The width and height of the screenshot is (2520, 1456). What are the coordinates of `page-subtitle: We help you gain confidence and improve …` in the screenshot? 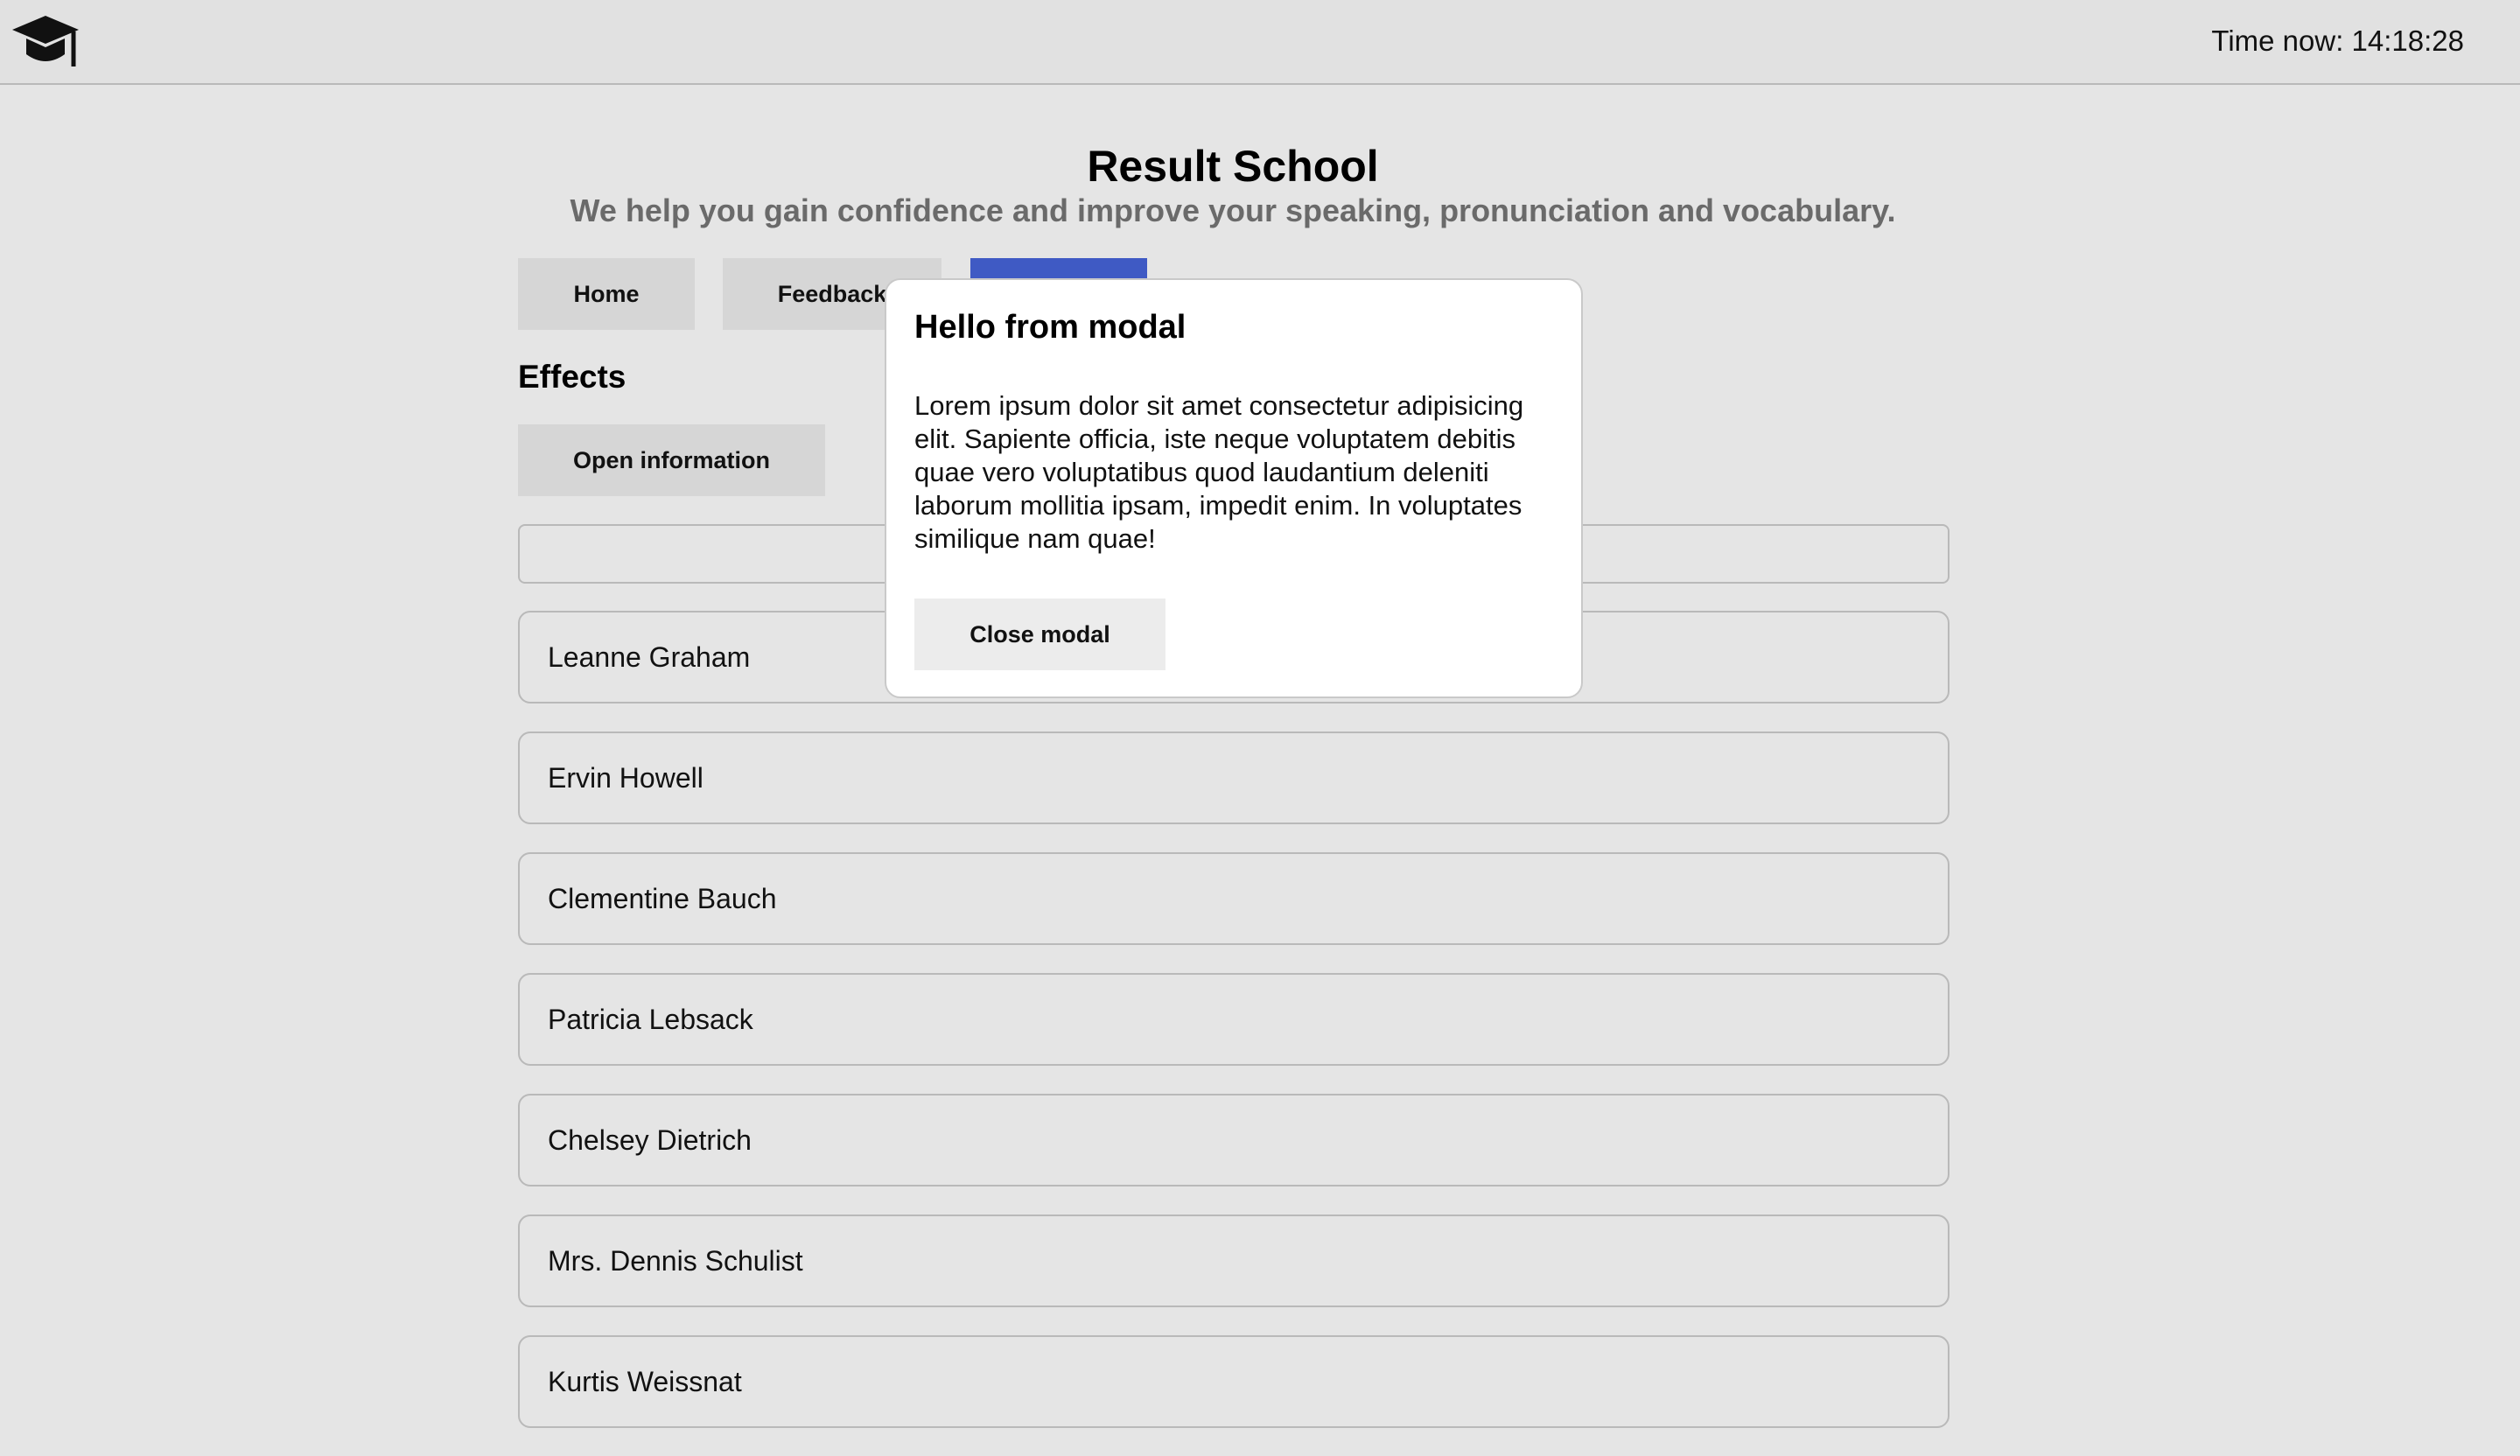 It's located at (1233, 210).